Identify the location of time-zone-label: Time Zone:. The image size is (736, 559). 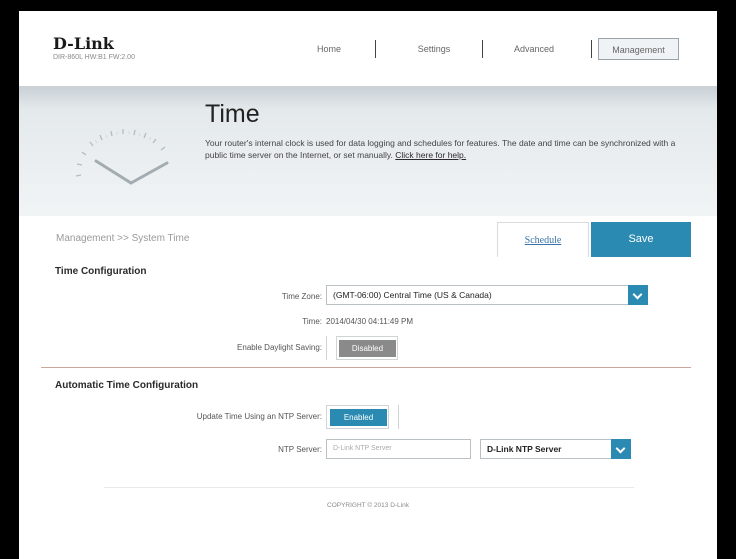
(301, 296).